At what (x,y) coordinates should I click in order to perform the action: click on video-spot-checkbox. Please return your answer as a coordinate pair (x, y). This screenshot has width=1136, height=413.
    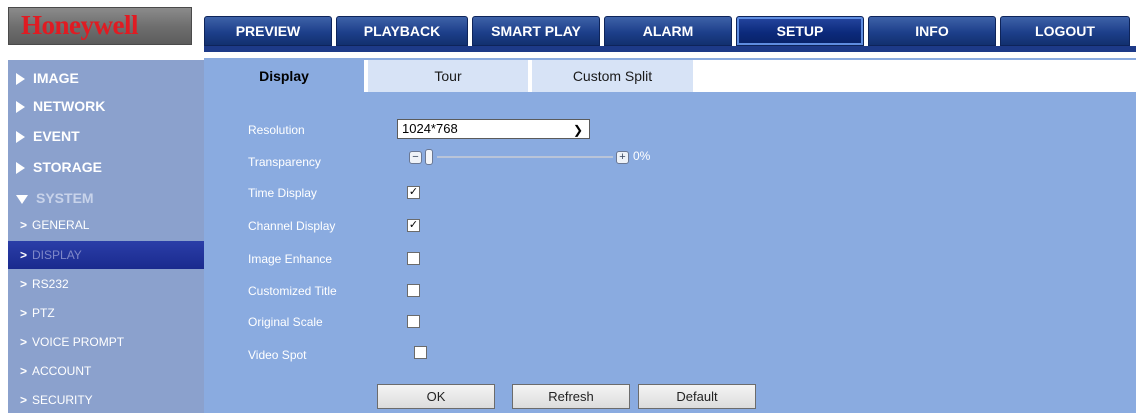
    Looking at the image, I should click on (420, 352).